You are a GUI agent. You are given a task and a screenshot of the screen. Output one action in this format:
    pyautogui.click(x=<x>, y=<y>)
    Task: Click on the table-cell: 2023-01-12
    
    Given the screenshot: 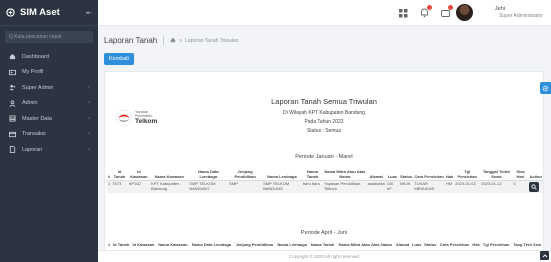 What is the action you would take?
    pyautogui.click(x=491, y=184)
    